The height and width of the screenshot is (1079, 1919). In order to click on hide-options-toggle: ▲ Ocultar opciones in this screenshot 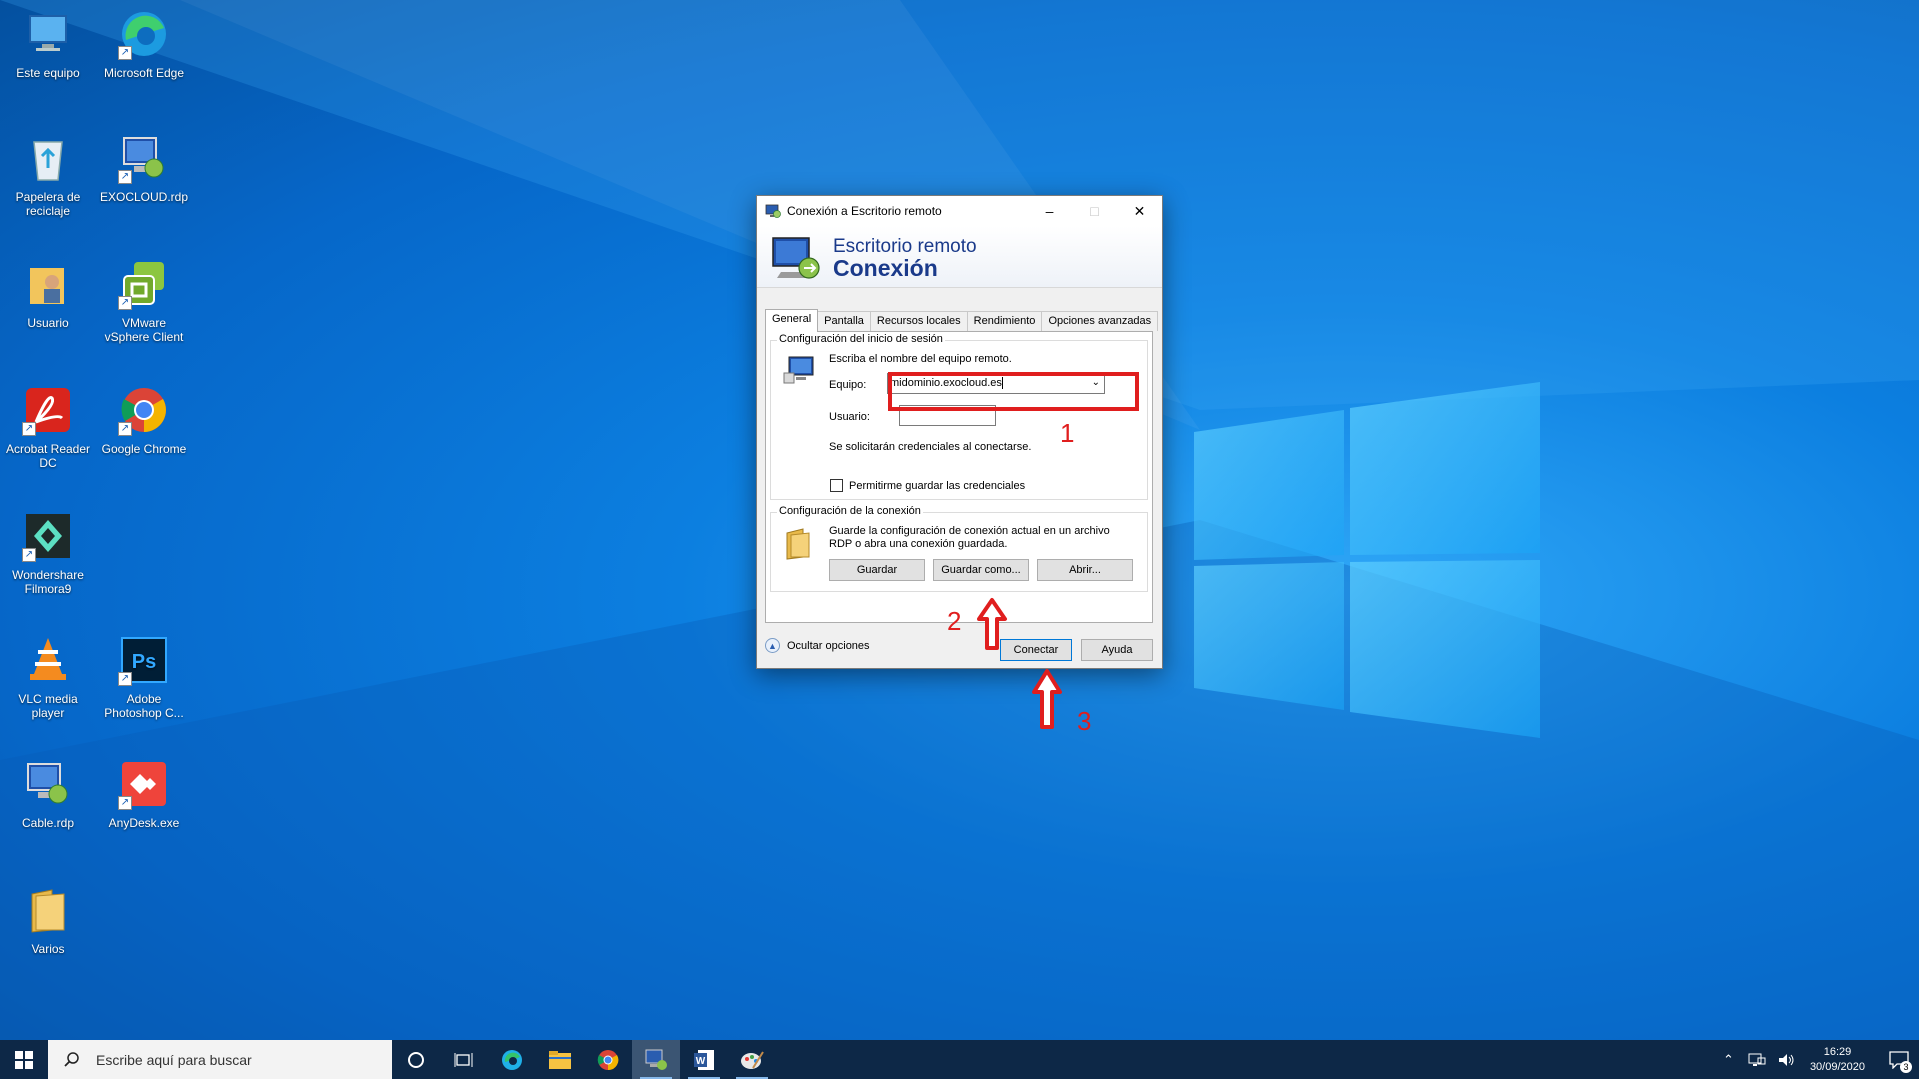, I will do `click(817, 645)`.